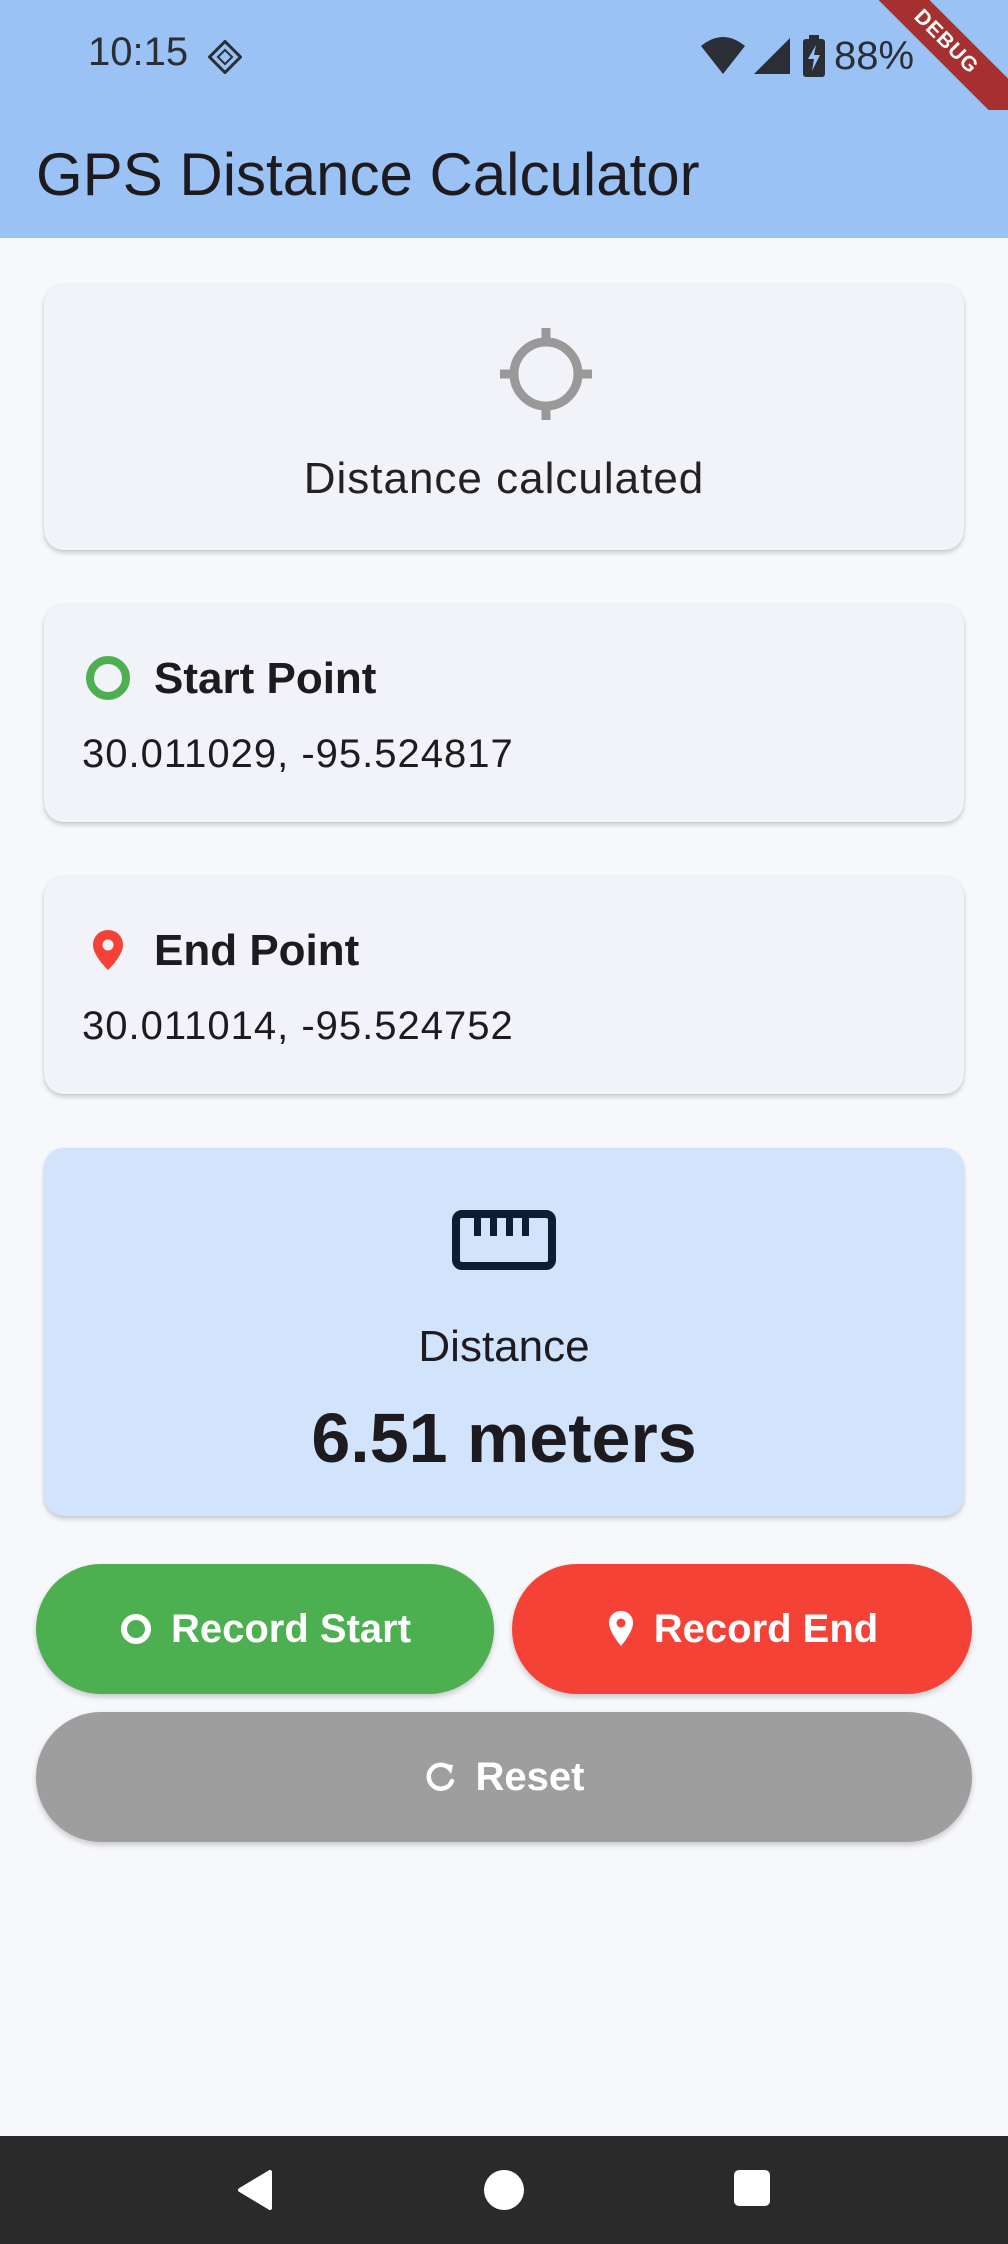 The height and width of the screenshot is (2244, 1008). What do you see at coordinates (368, 174) in the screenshot?
I see `page-title: GPS Distance Calculator` at bounding box center [368, 174].